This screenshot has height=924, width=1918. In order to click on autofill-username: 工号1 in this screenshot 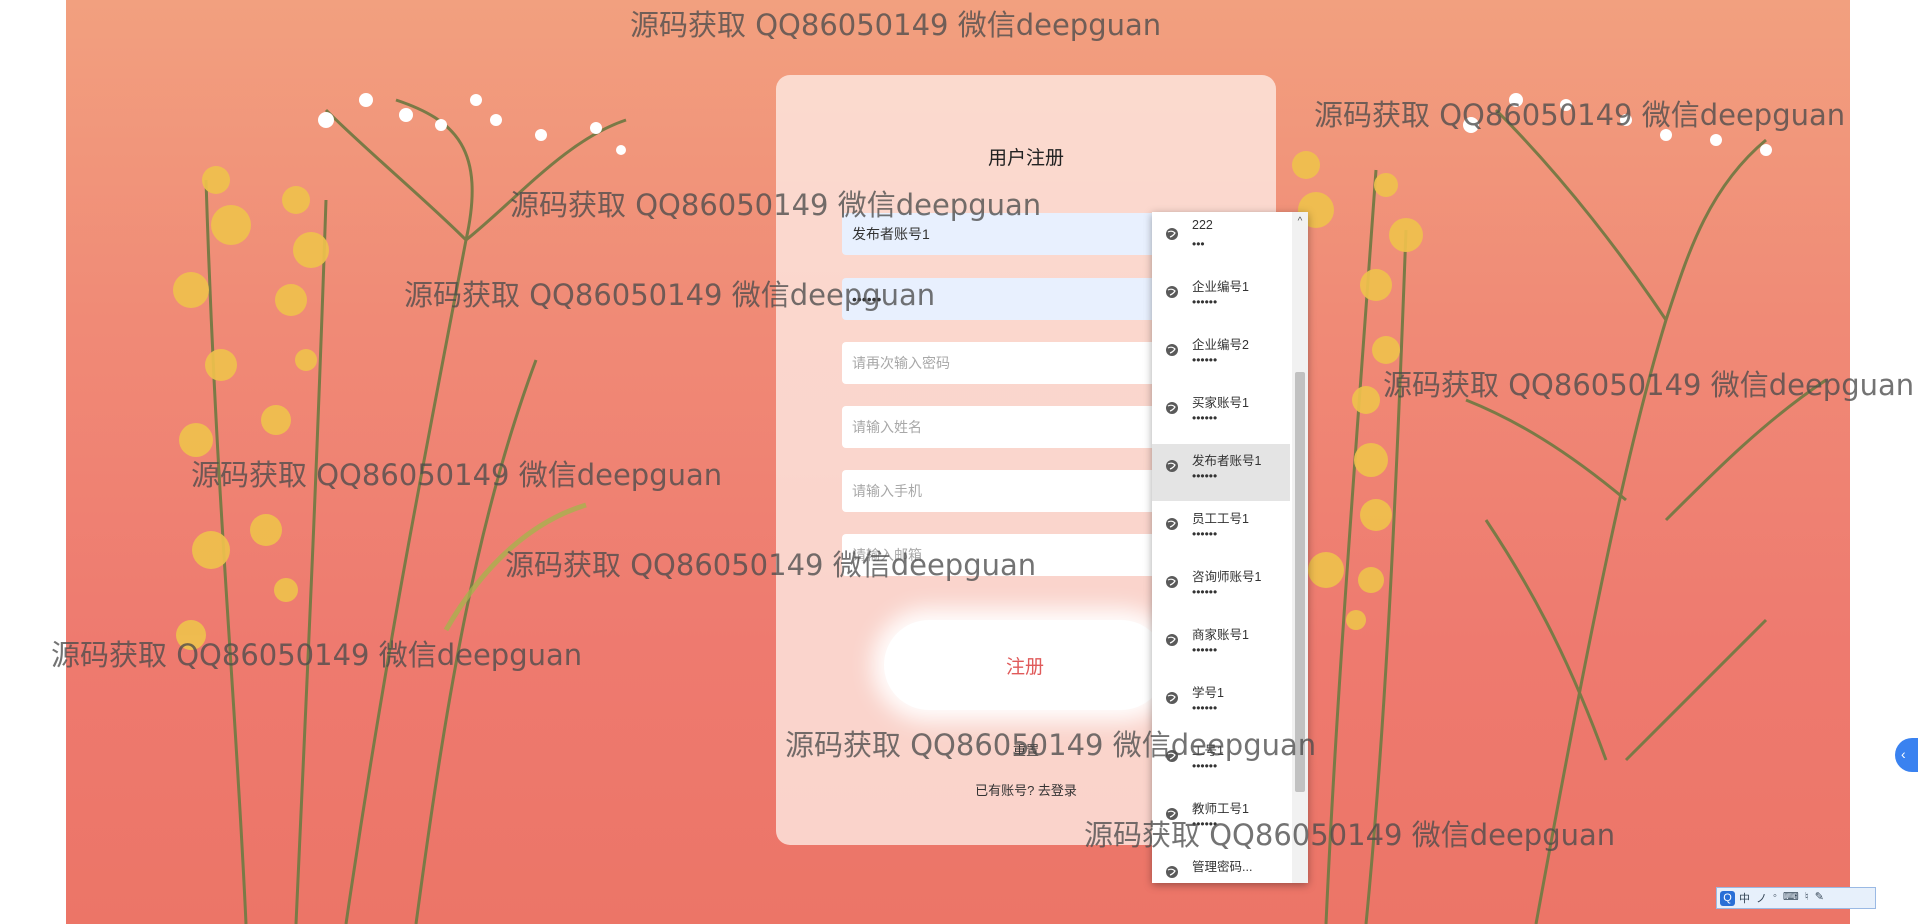, I will do `click(1208, 751)`.